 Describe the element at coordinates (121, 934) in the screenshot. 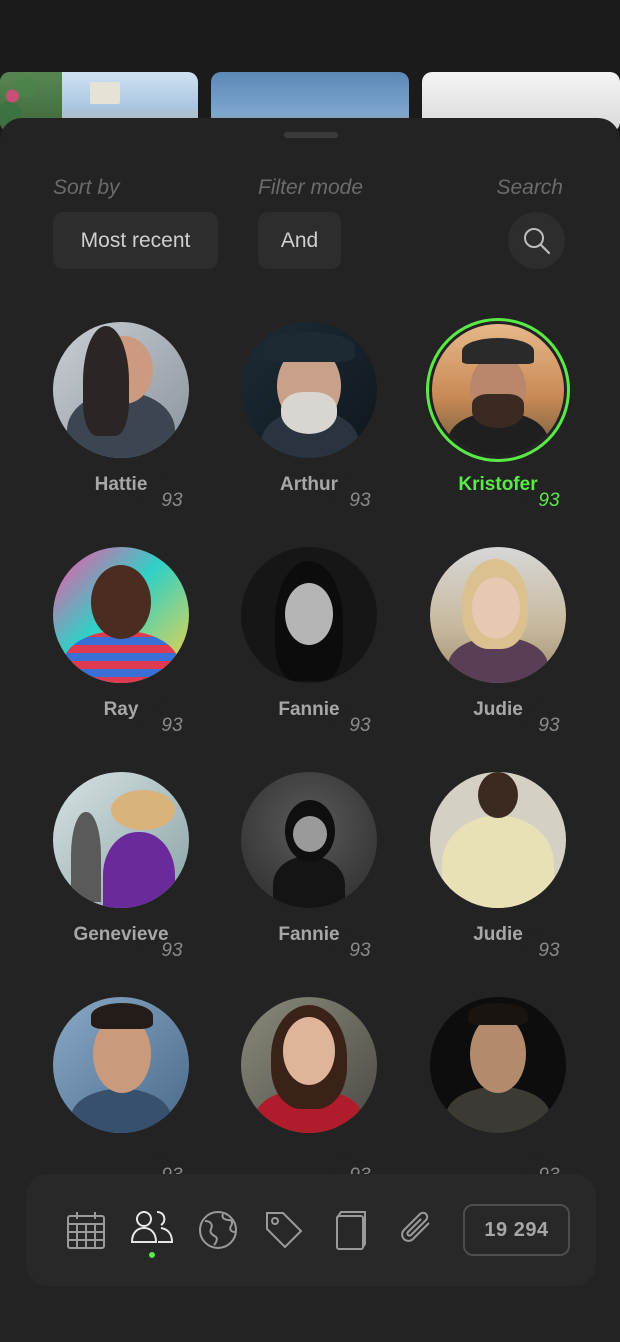

I see `person-name: Genevieve` at that location.